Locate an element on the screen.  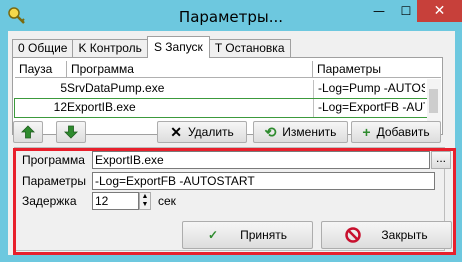
edit-button: ⟲ Изменить is located at coordinates (300, 132).